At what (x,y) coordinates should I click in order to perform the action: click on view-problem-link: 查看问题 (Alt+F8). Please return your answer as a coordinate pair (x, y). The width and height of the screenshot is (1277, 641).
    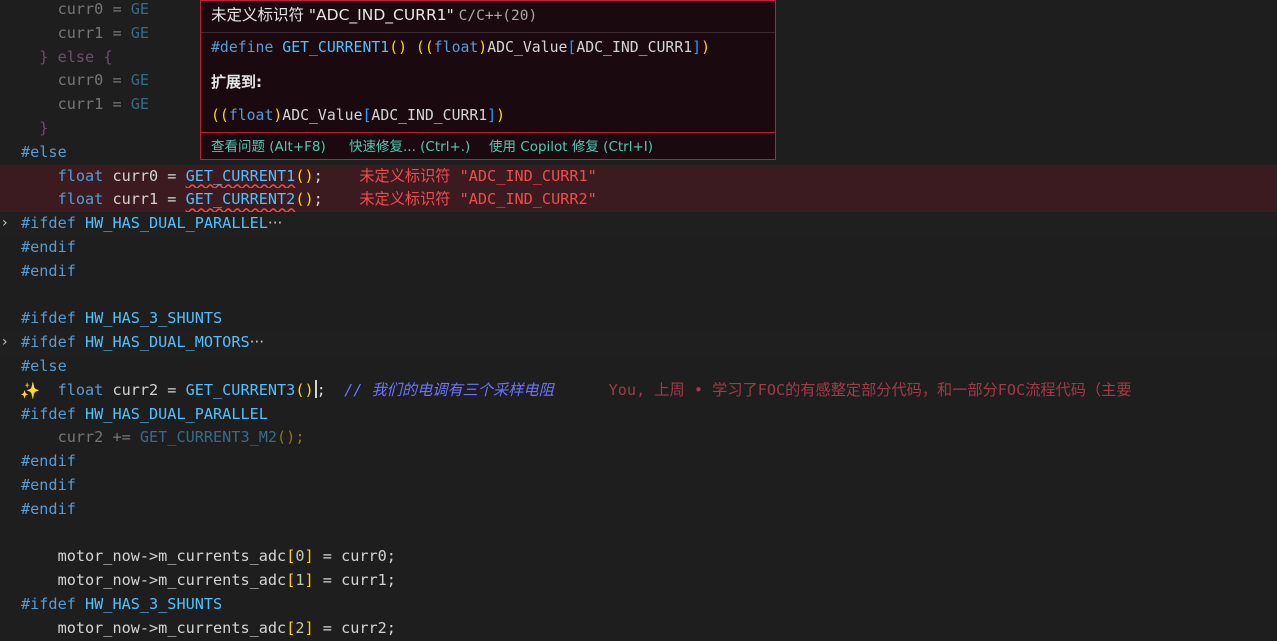
    Looking at the image, I should click on (268, 146).